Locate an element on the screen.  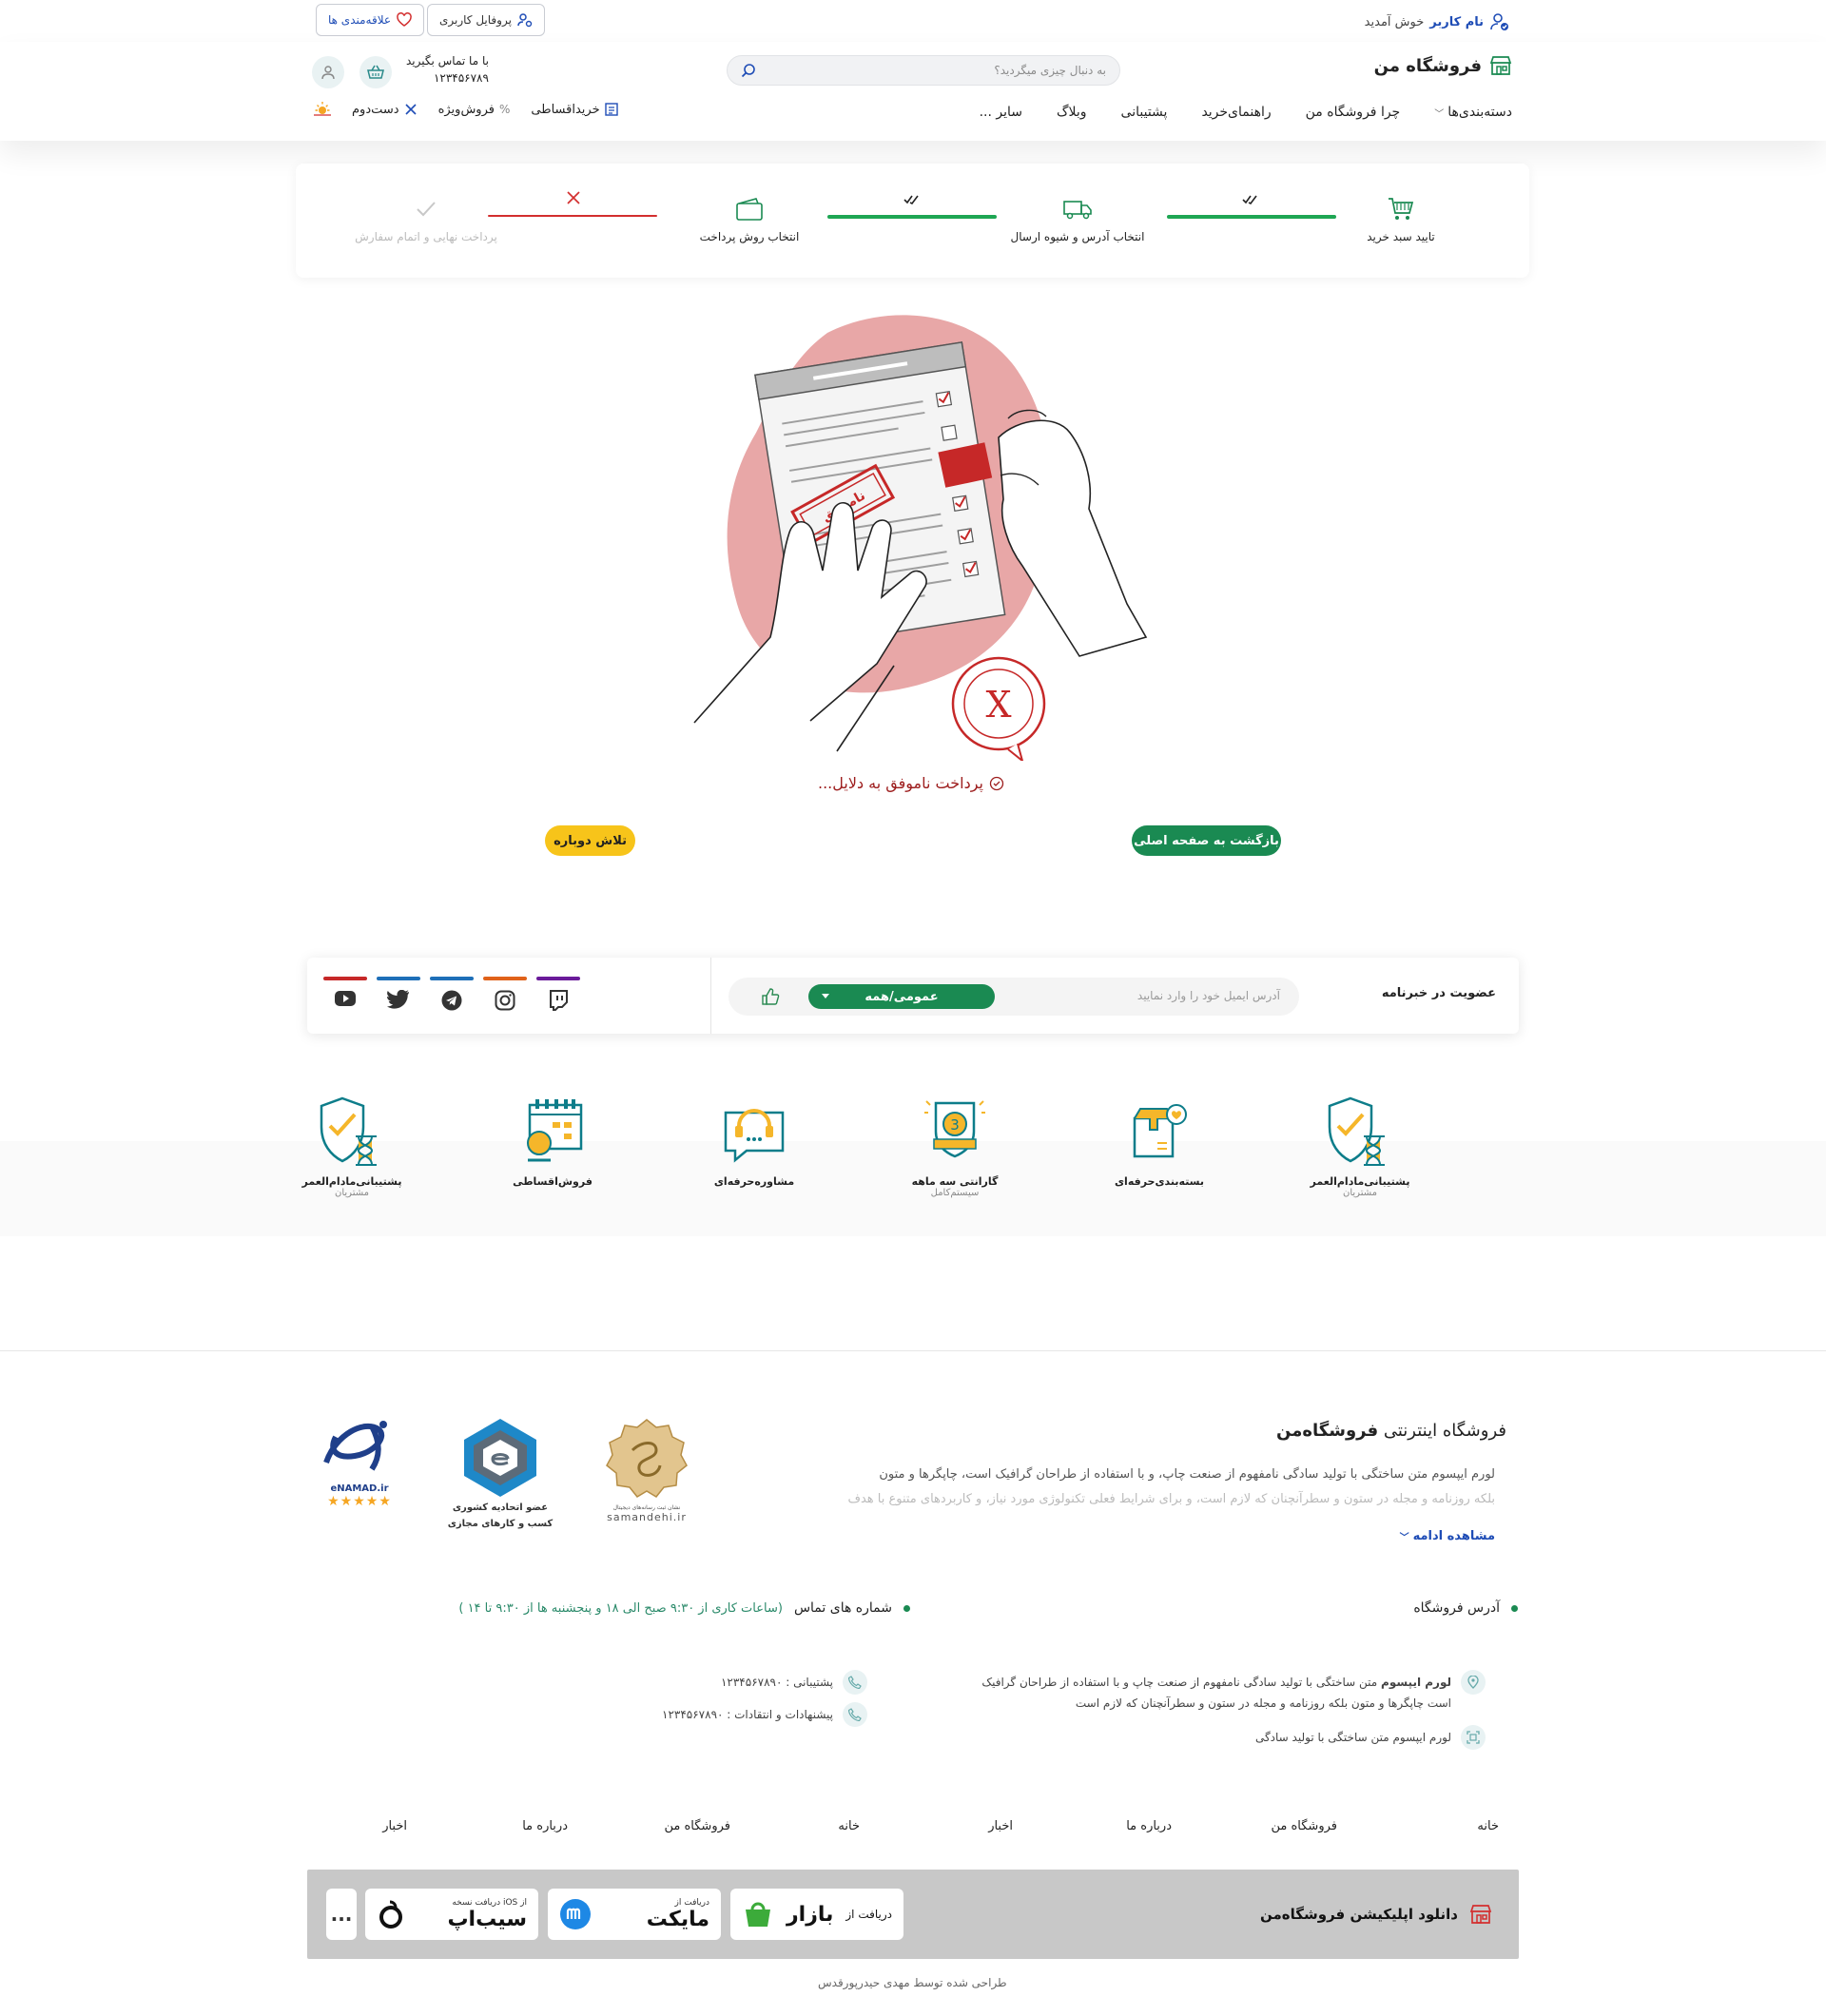
union-badge: عضو اتحادیه کشوری کسب و کارهای مجازی is located at coordinates (500, 1473).